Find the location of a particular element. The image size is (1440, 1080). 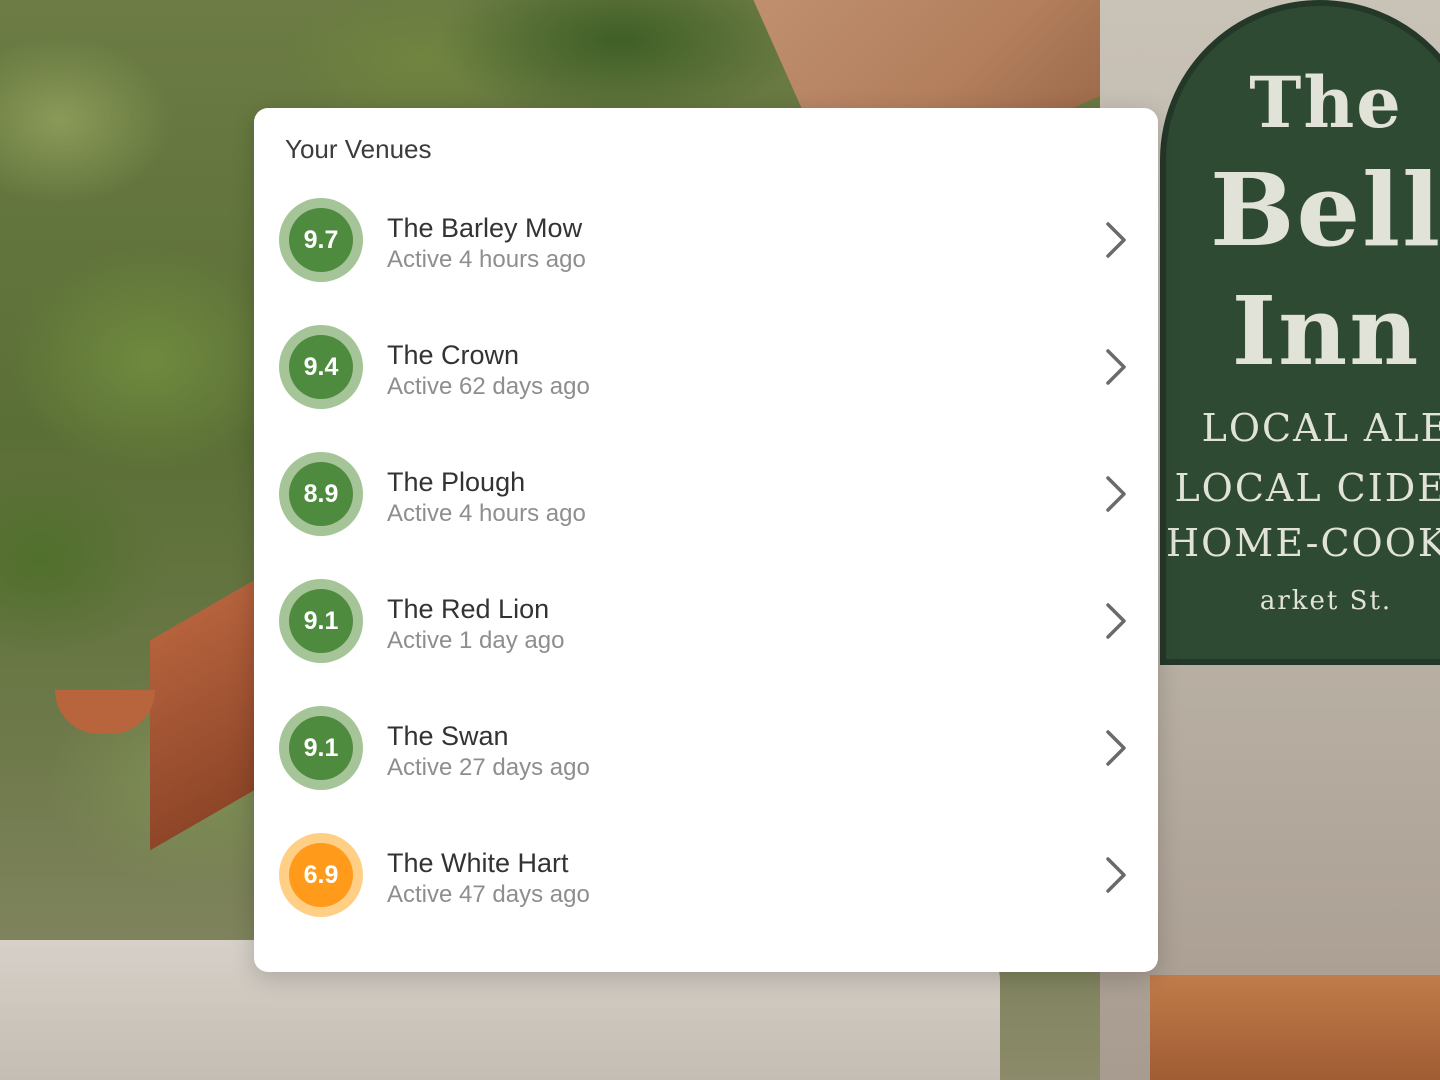

venue-row: 8.9 The Plough Active 4 hours ago is located at coordinates (706, 493).